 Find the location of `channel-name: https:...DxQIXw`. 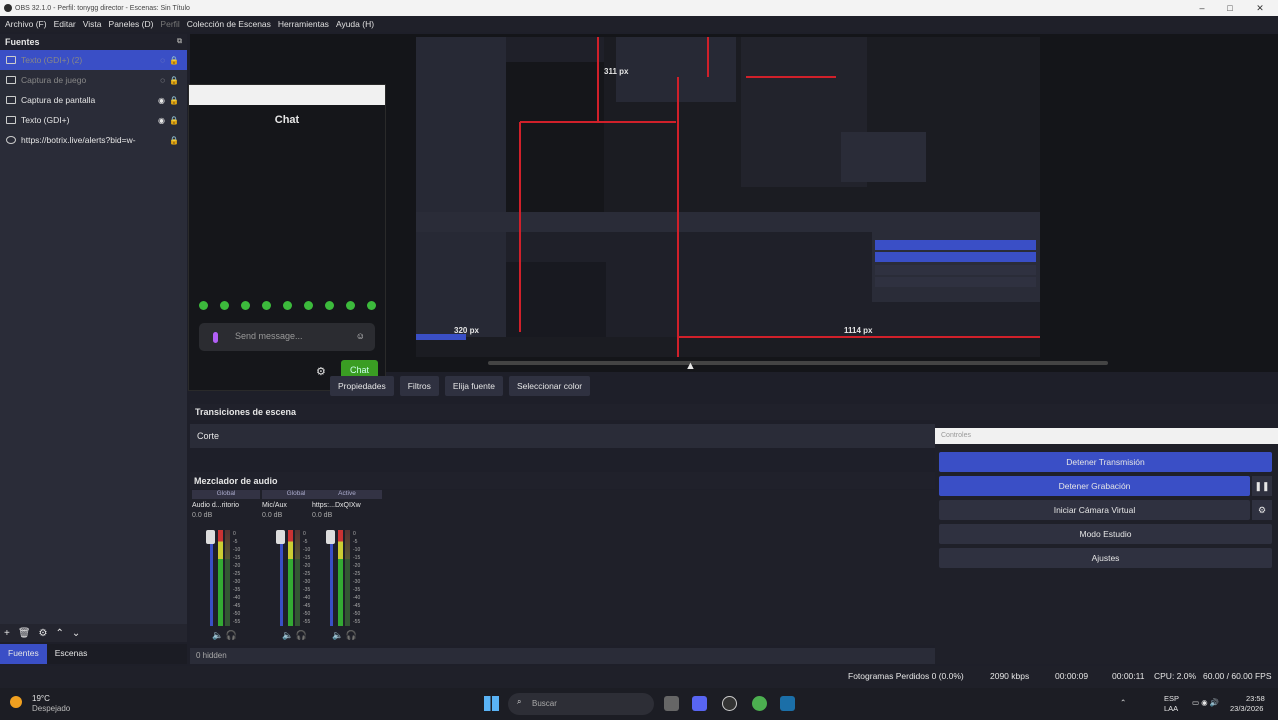

channel-name: https:...DxQIXw is located at coordinates (347, 505).